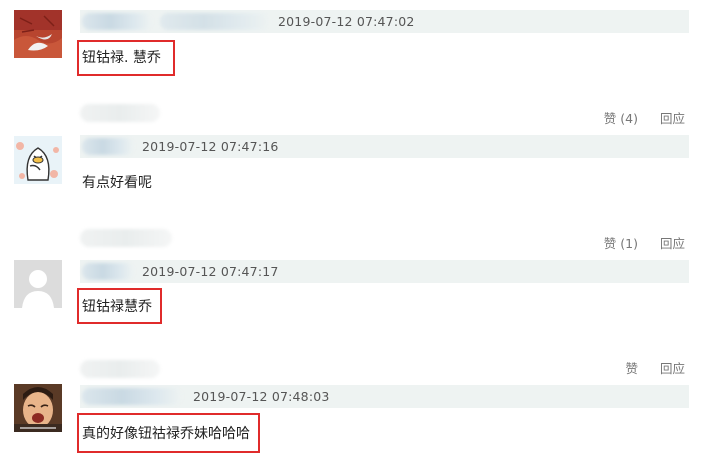 This screenshot has height=465, width=706. I want to click on comment-timestamp: 2019-07-12 07:47:16, so click(210, 146).